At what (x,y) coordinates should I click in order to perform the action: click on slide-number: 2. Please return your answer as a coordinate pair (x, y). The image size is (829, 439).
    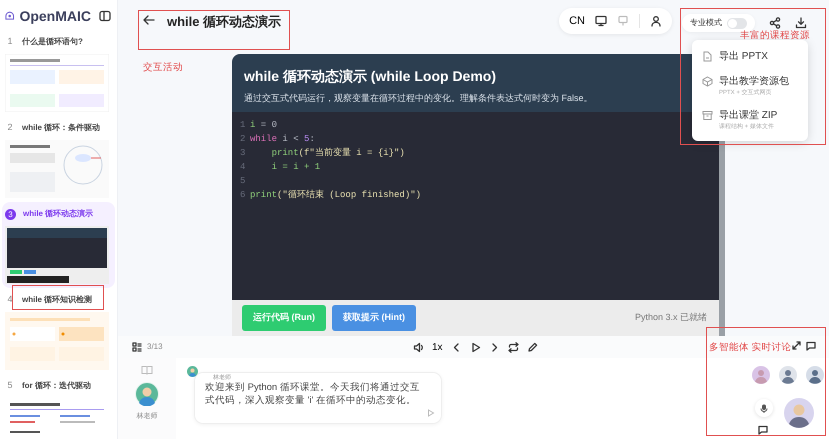
    Looking at the image, I should click on (10, 127).